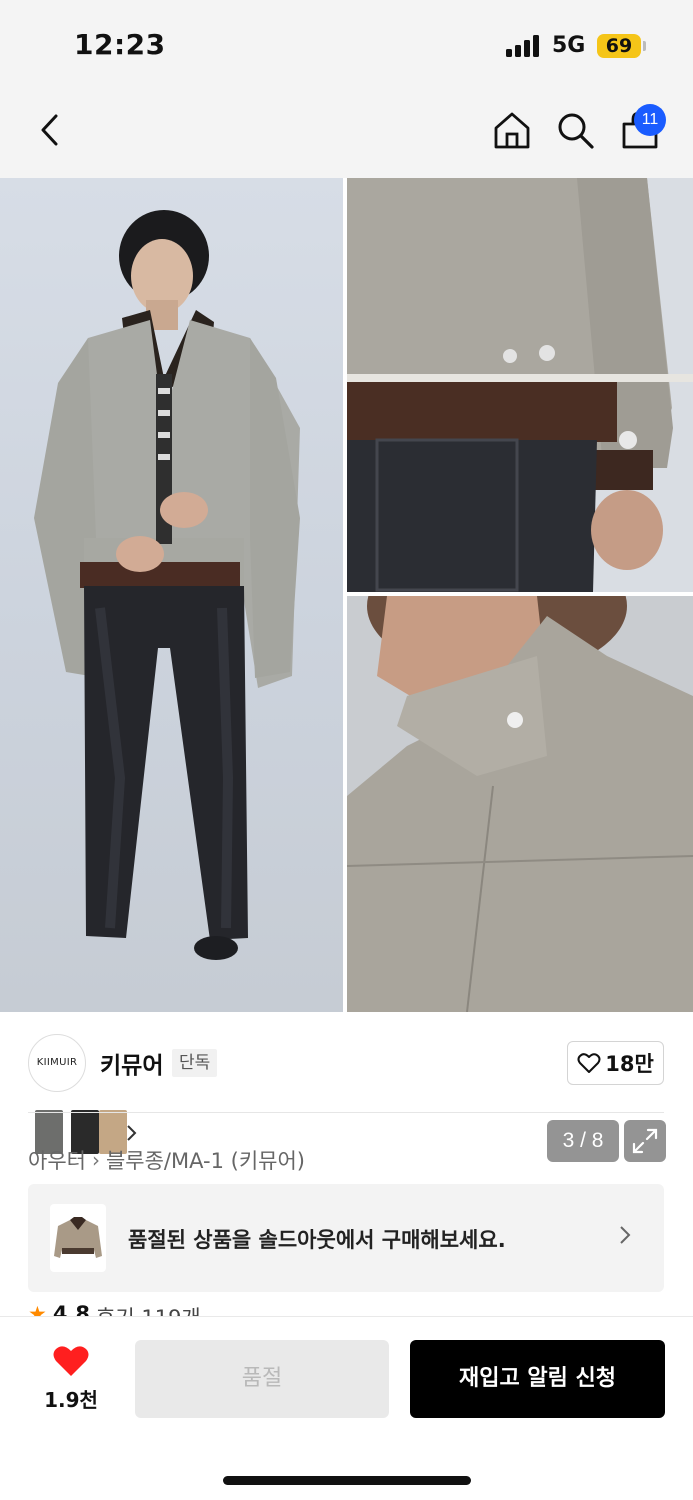 The image size is (693, 1500). Describe the element at coordinates (262, 1379) in the screenshot. I see `soldout-button: 품절` at that location.